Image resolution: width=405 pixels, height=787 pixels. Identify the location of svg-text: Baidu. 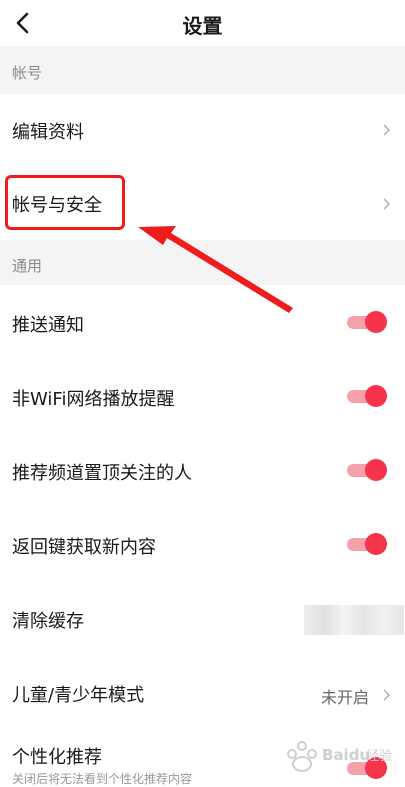
(346, 755).